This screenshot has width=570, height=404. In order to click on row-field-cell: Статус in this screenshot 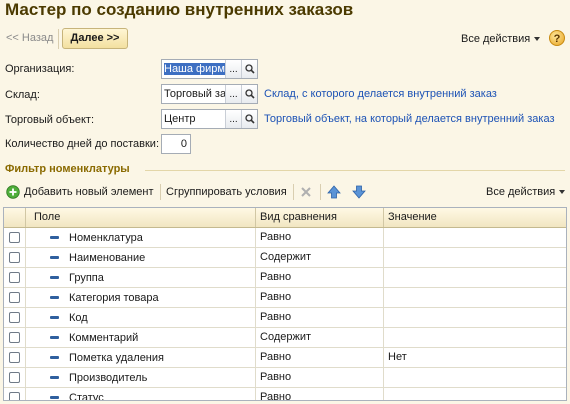, I will do `click(141, 394)`.